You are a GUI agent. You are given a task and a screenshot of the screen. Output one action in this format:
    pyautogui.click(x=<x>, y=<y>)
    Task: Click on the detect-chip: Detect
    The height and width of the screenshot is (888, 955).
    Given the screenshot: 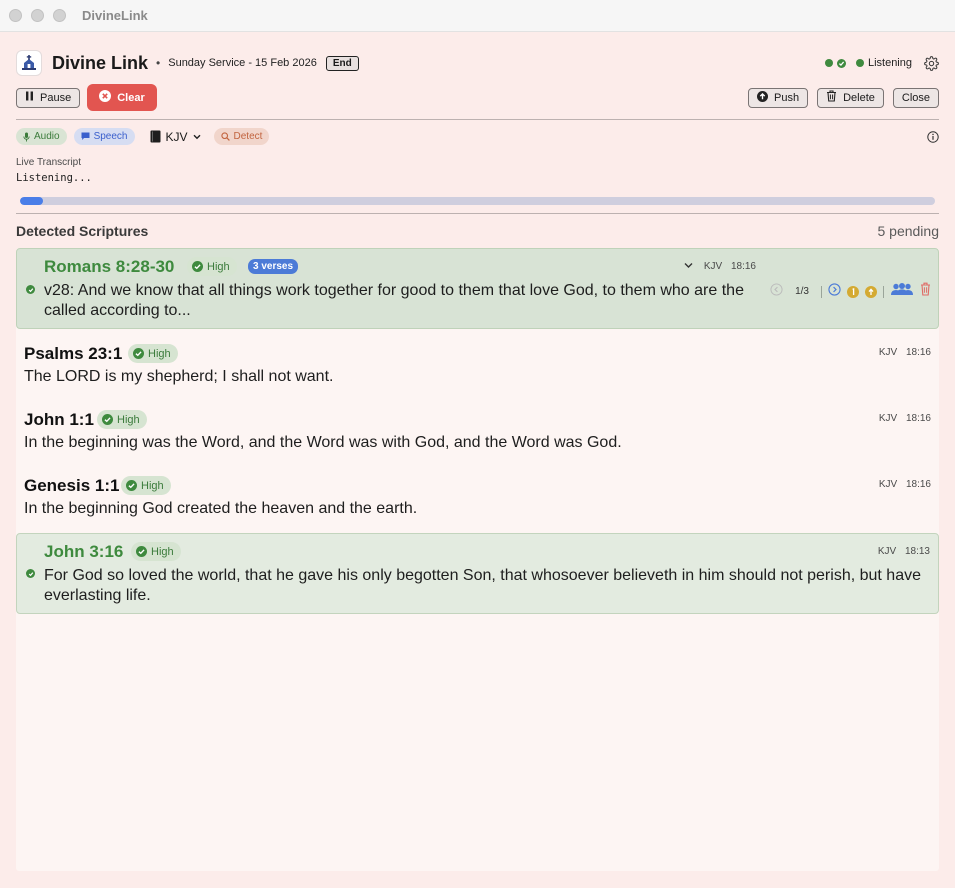 What is the action you would take?
    pyautogui.click(x=241, y=136)
    